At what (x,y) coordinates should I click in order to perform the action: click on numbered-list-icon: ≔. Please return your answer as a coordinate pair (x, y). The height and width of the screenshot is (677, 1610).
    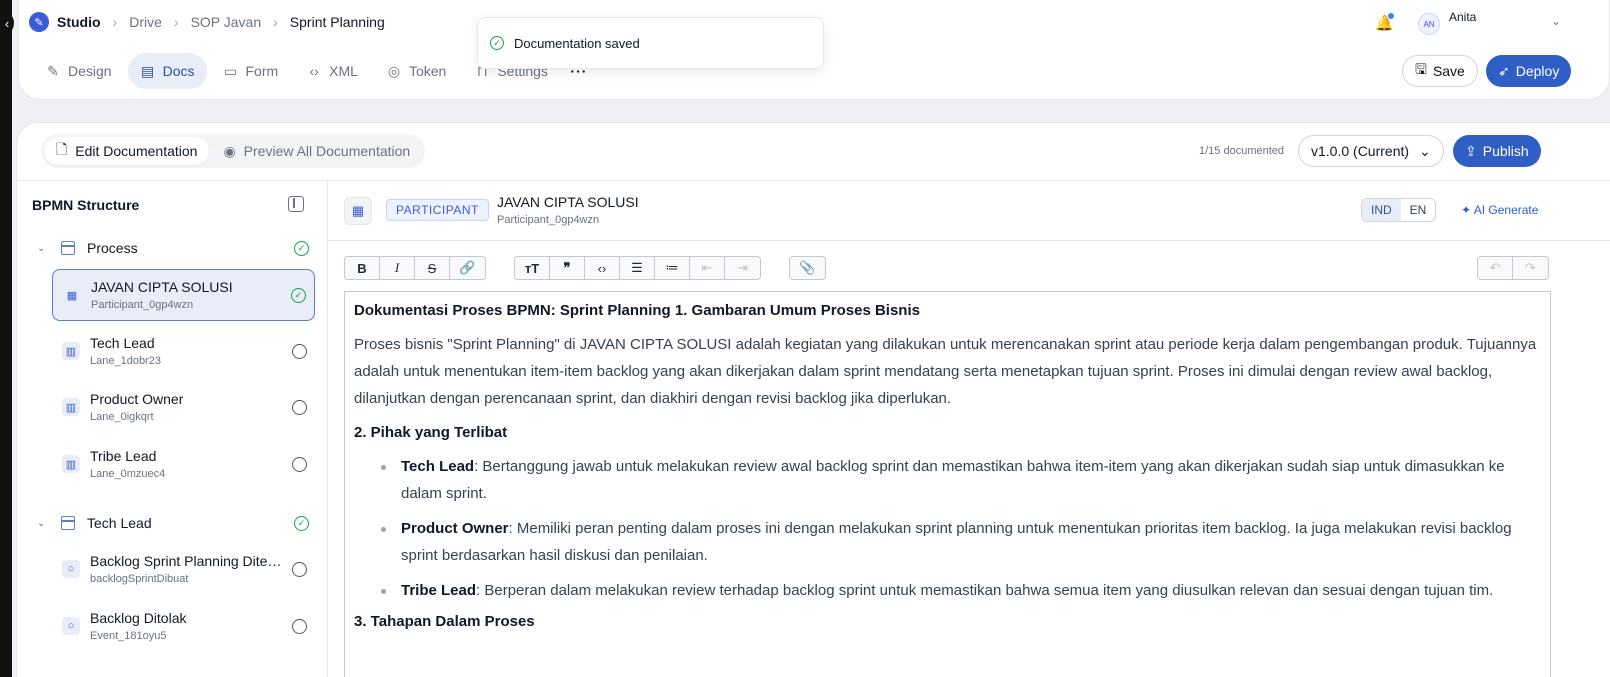
    Looking at the image, I should click on (672, 268).